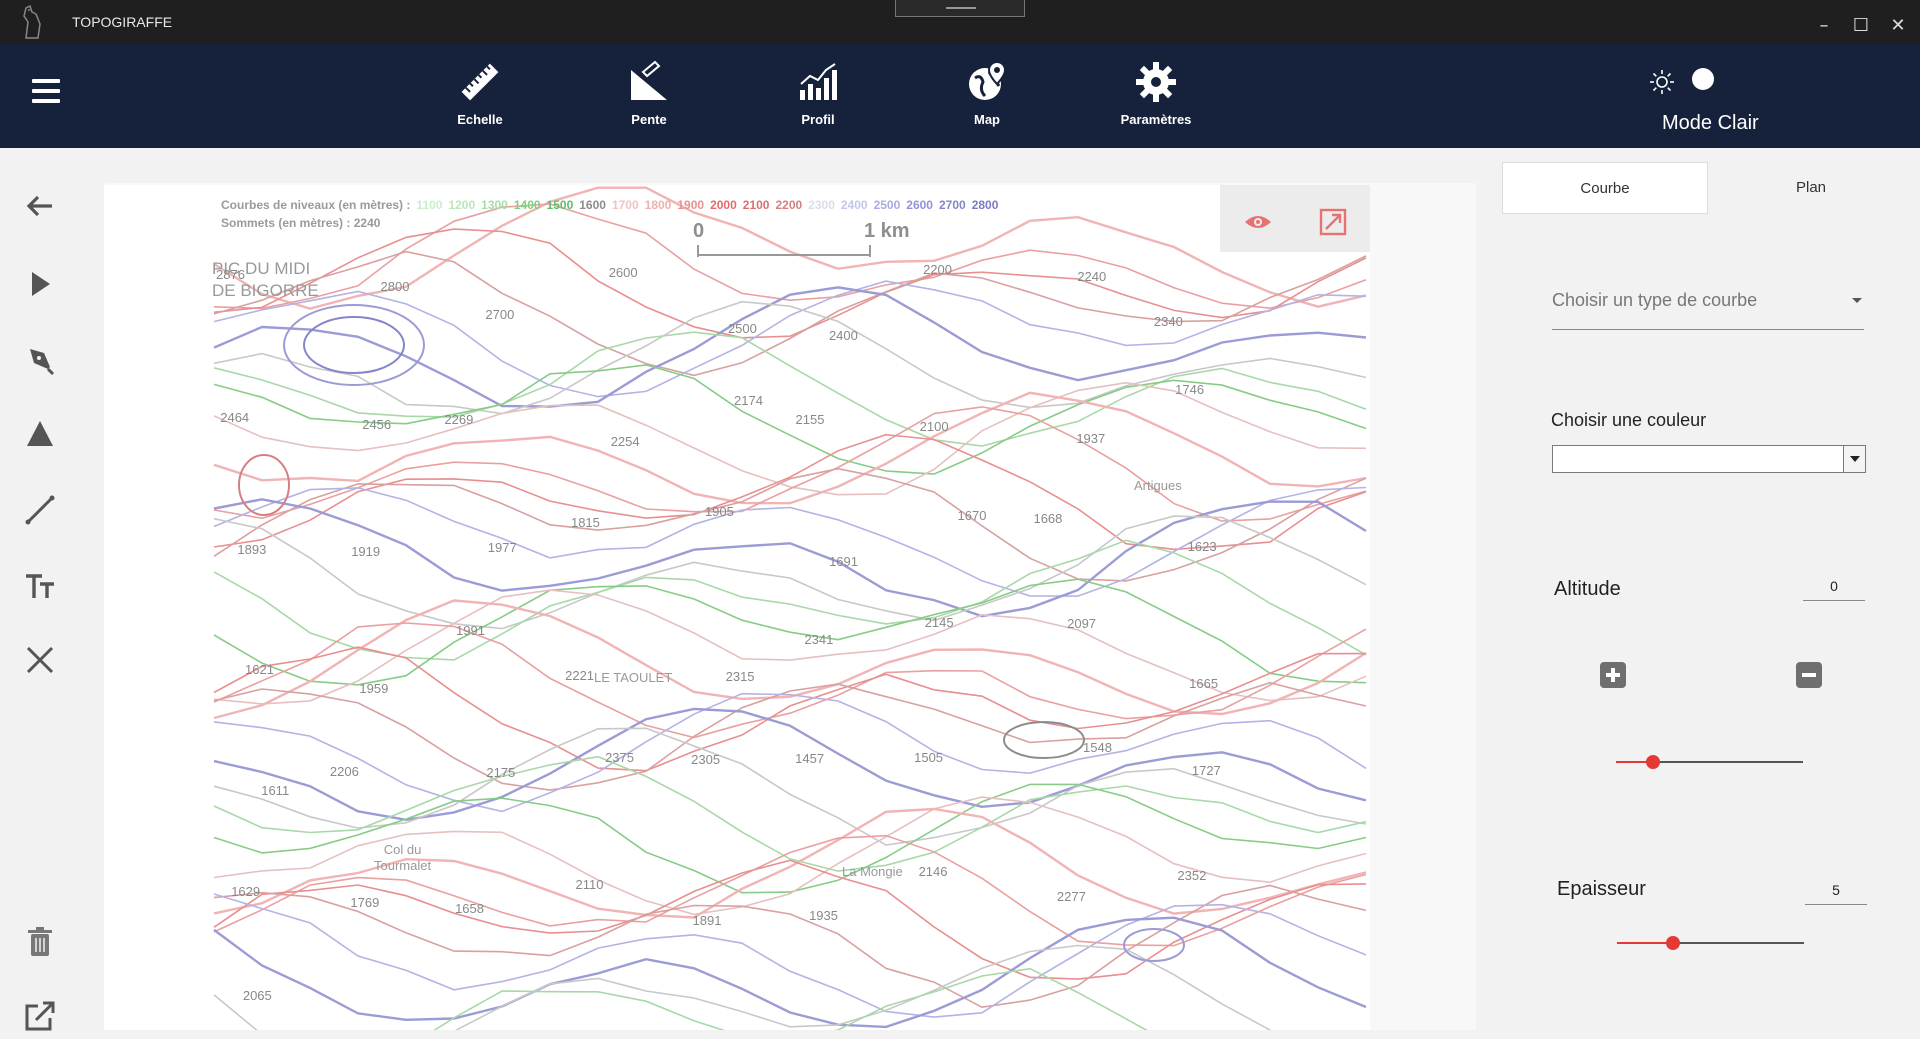  Describe the element at coordinates (377, 424) in the screenshot. I see `peak-label: 2456` at that location.